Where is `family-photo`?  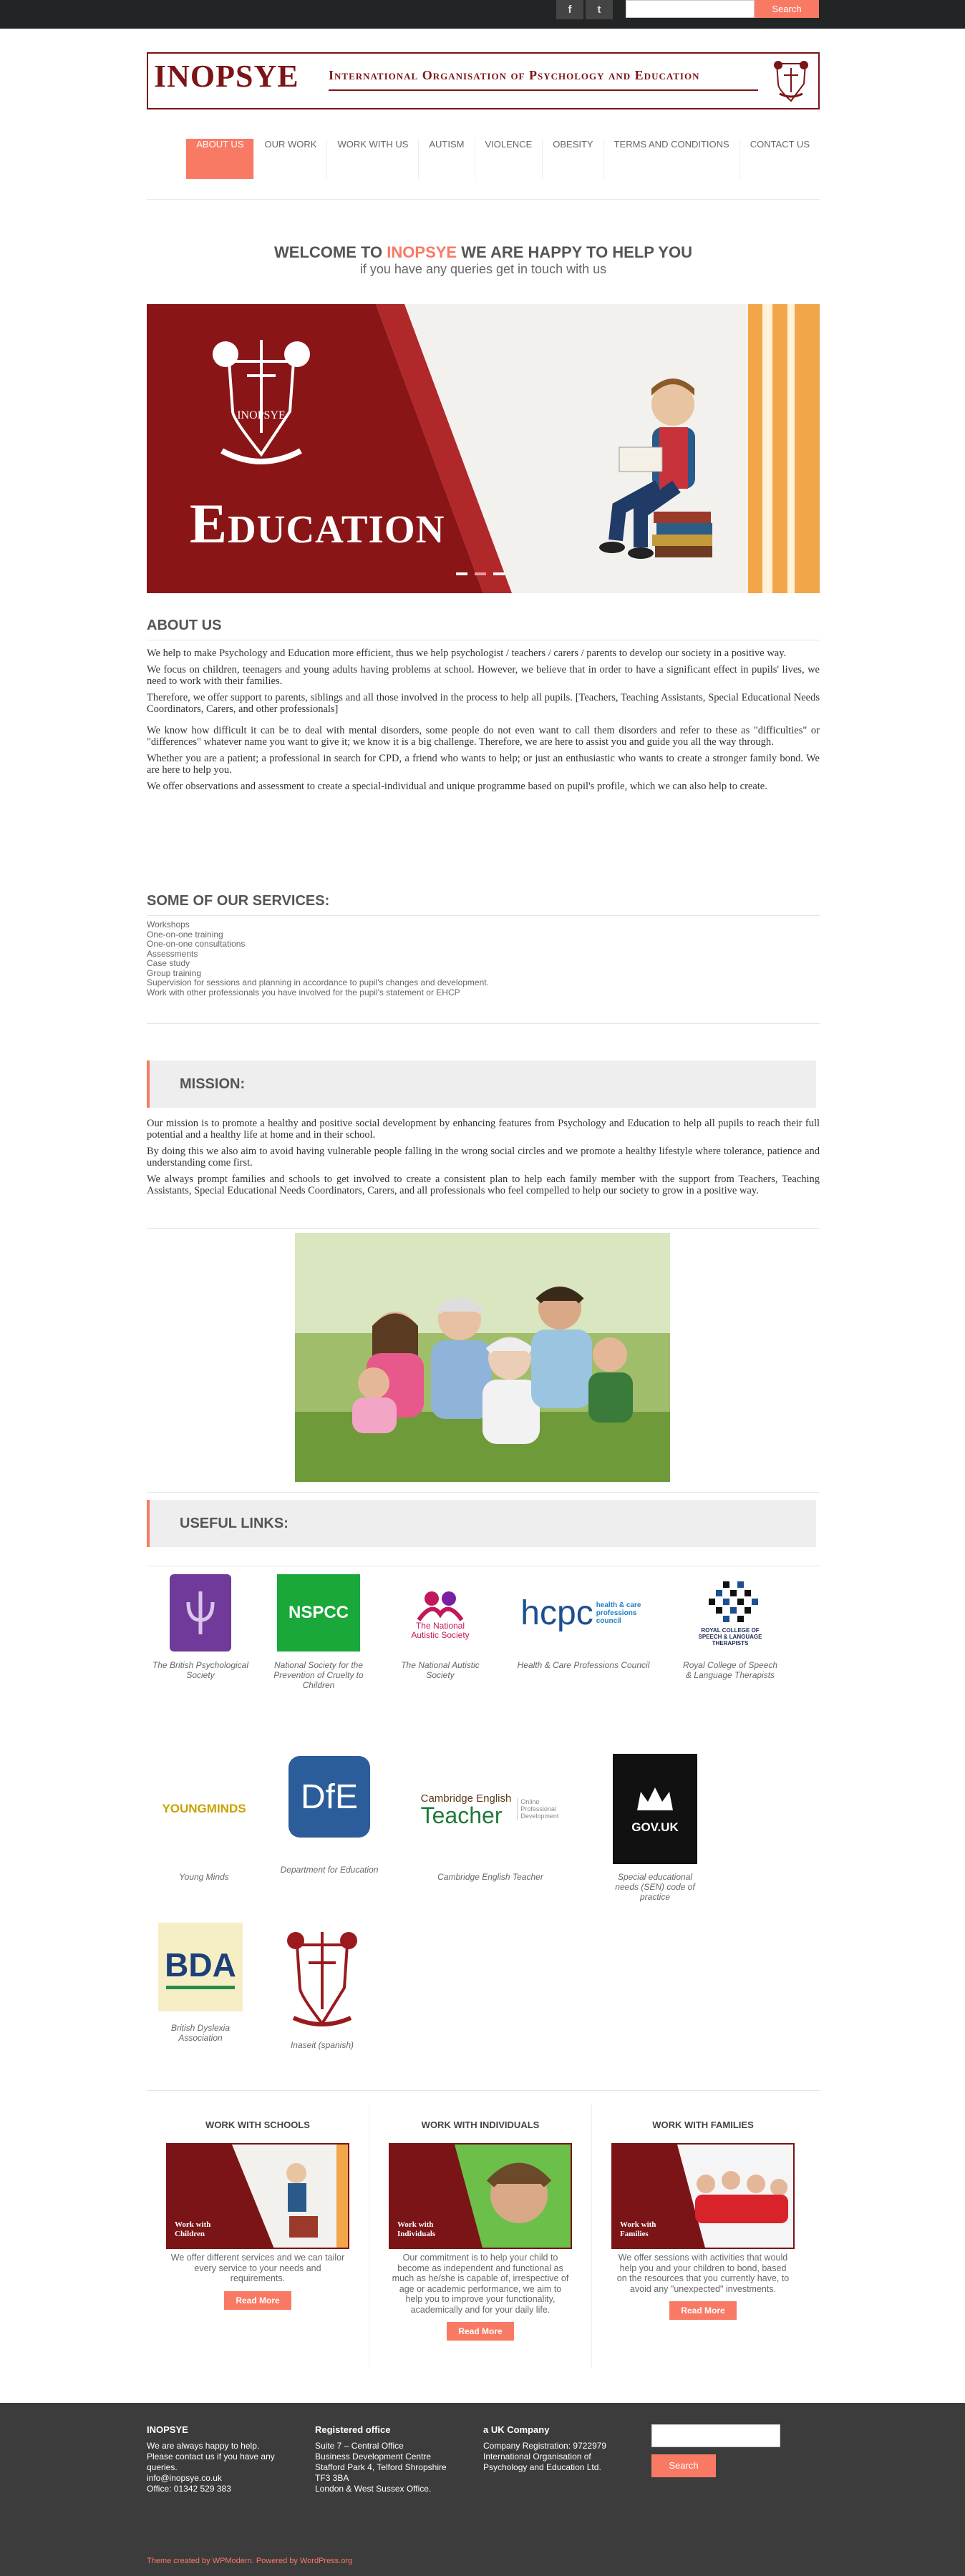 family-photo is located at coordinates (482, 1357).